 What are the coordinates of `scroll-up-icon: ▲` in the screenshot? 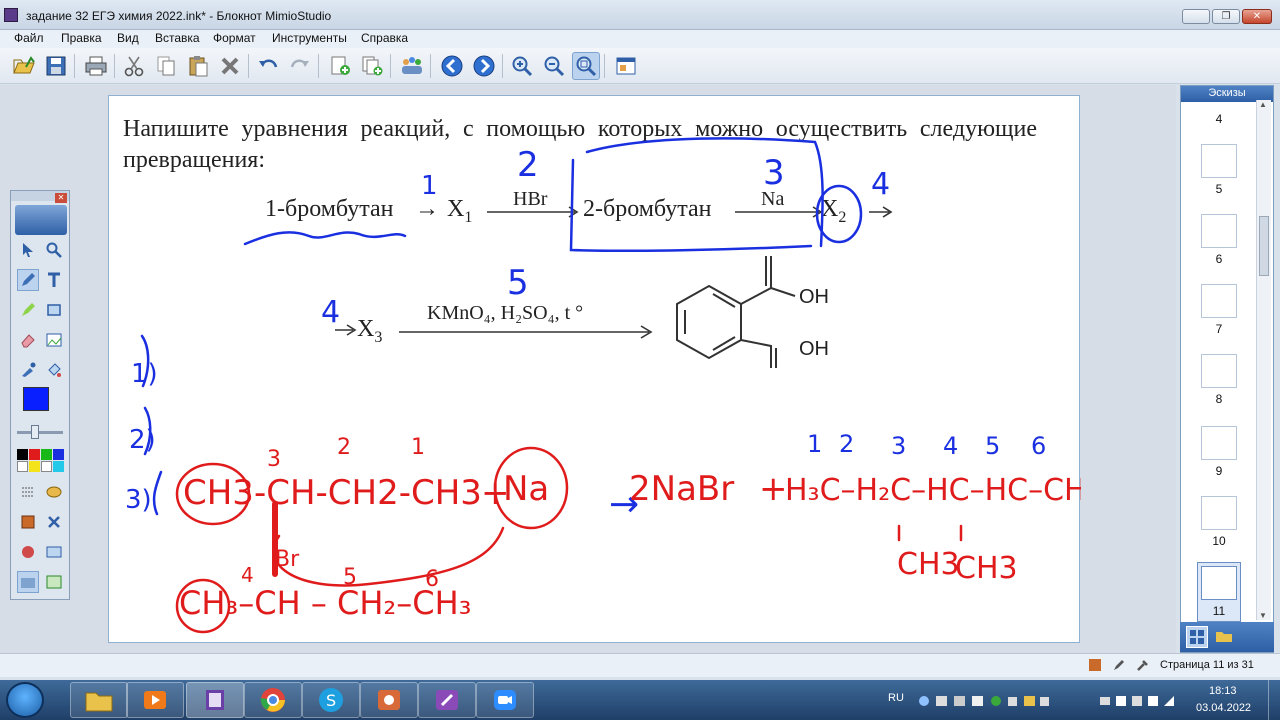 It's located at (1263, 104).